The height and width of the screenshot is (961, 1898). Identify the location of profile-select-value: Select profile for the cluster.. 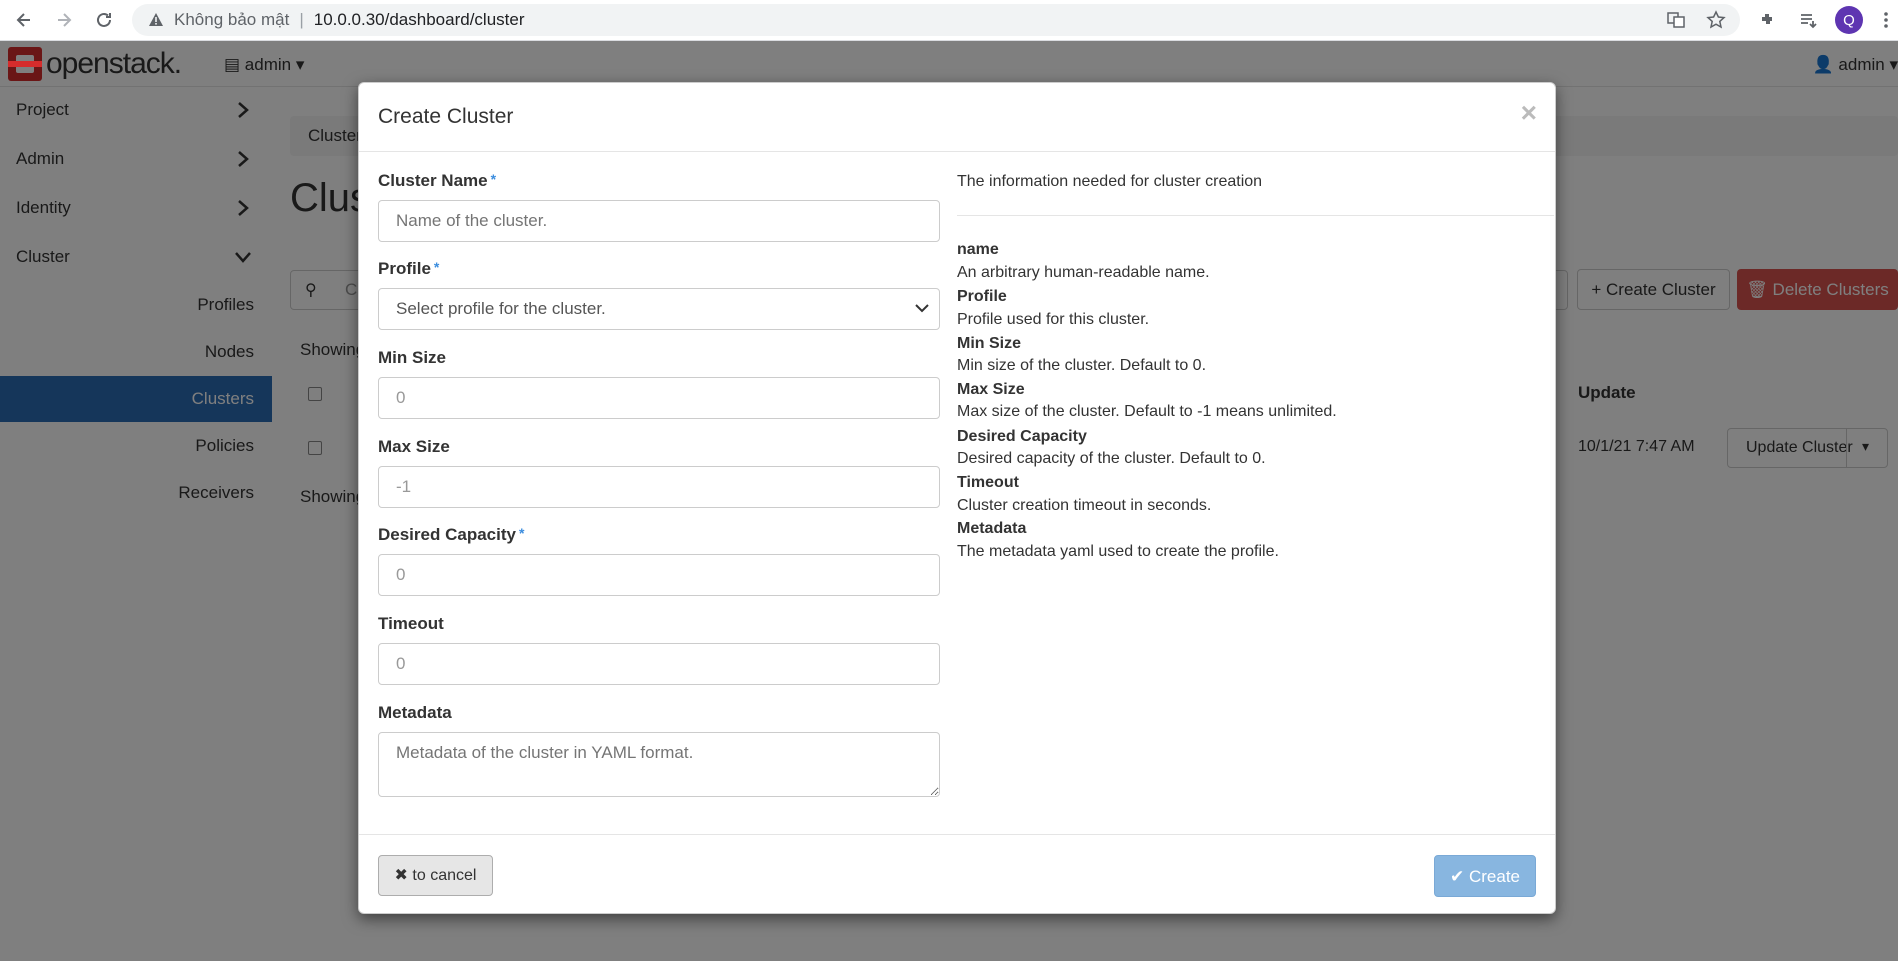
(501, 308).